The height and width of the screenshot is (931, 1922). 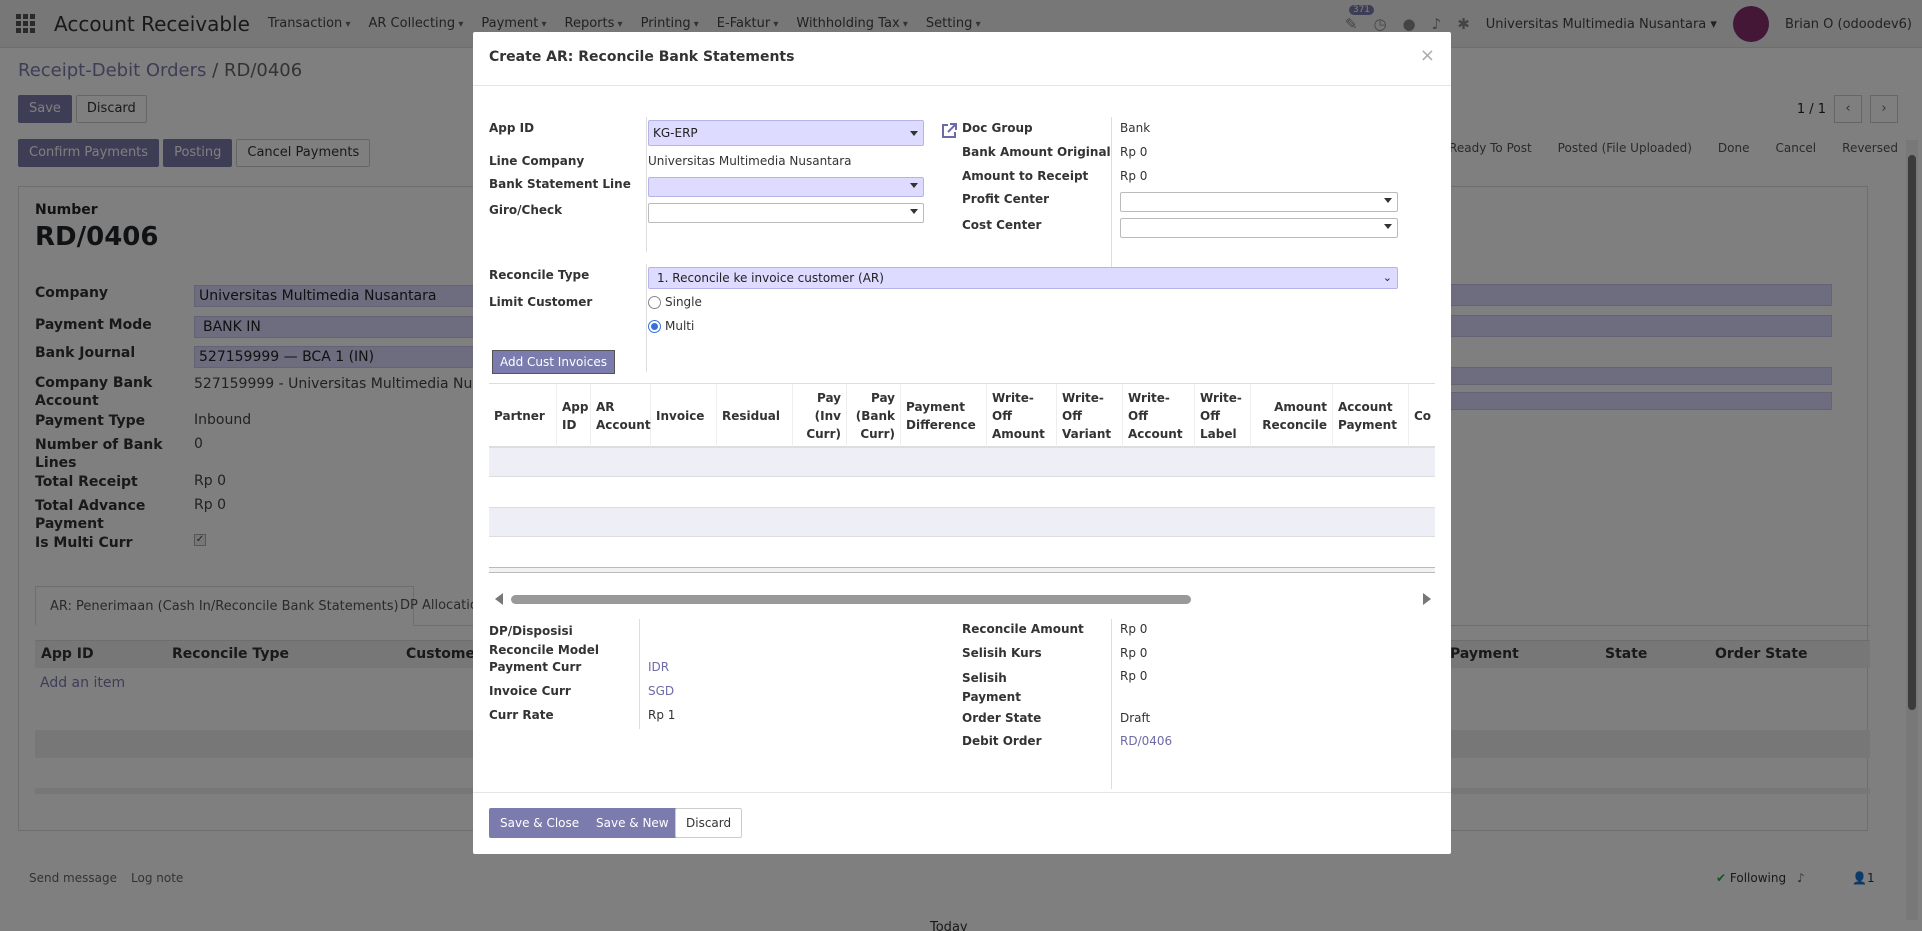 What do you see at coordinates (1090, 416) in the screenshot?
I see `col-writeoff-variant: Write-Off Variant` at bounding box center [1090, 416].